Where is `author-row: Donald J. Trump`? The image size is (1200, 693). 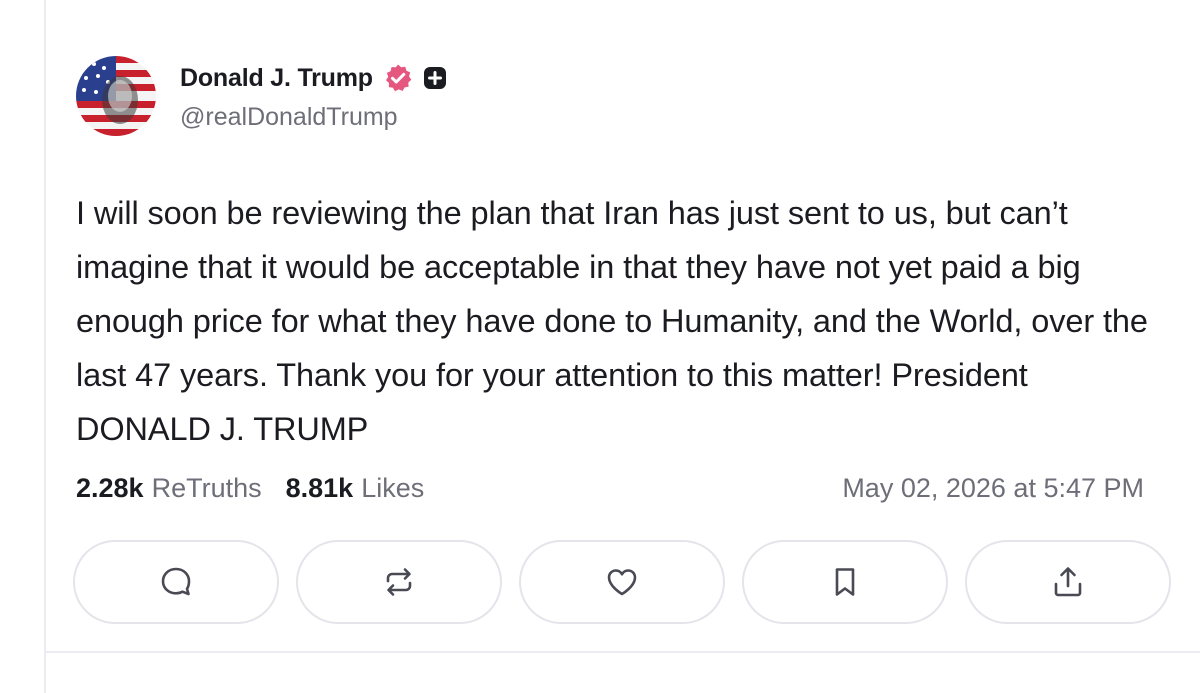 author-row: Donald J. Trump is located at coordinates (313, 78).